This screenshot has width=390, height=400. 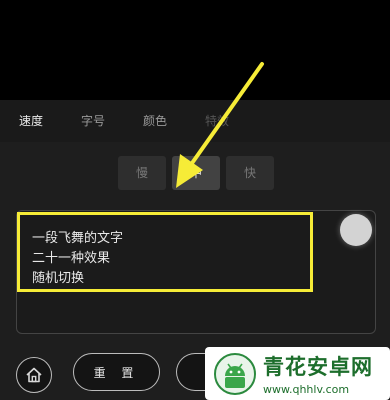 What do you see at coordinates (235, 373) in the screenshot?
I see `android-logo-icon` at bounding box center [235, 373].